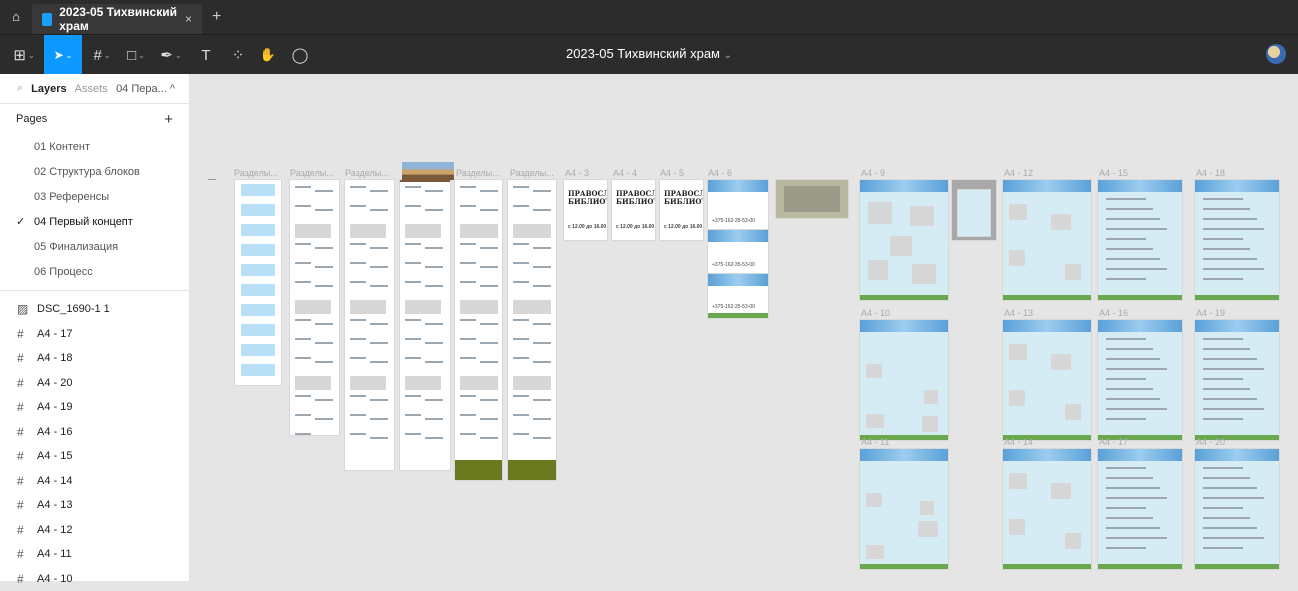 The width and height of the screenshot is (1298, 591). What do you see at coordinates (672, 173) in the screenshot?
I see `frame-label: A4 - 5` at bounding box center [672, 173].